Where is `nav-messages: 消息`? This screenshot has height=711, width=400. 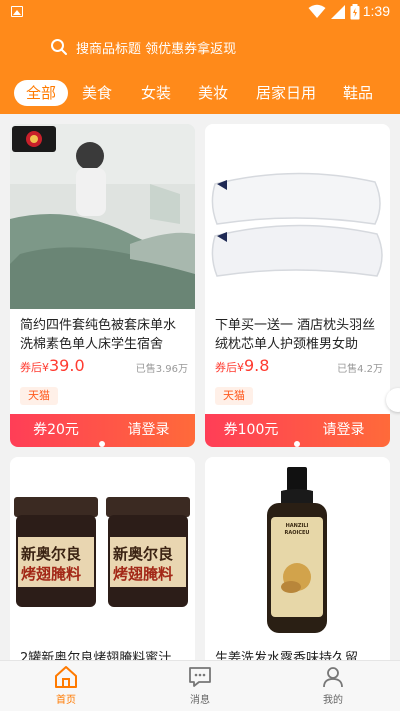
nav-messages: 消息 is located at coordinates (200, 685).